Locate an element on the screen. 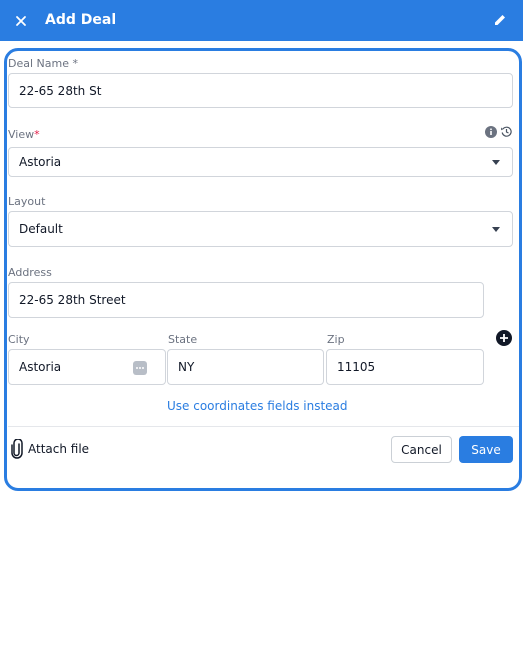 This screenshot has height=653, width=523. layout-value: Default is located at coordinates (41, 229).